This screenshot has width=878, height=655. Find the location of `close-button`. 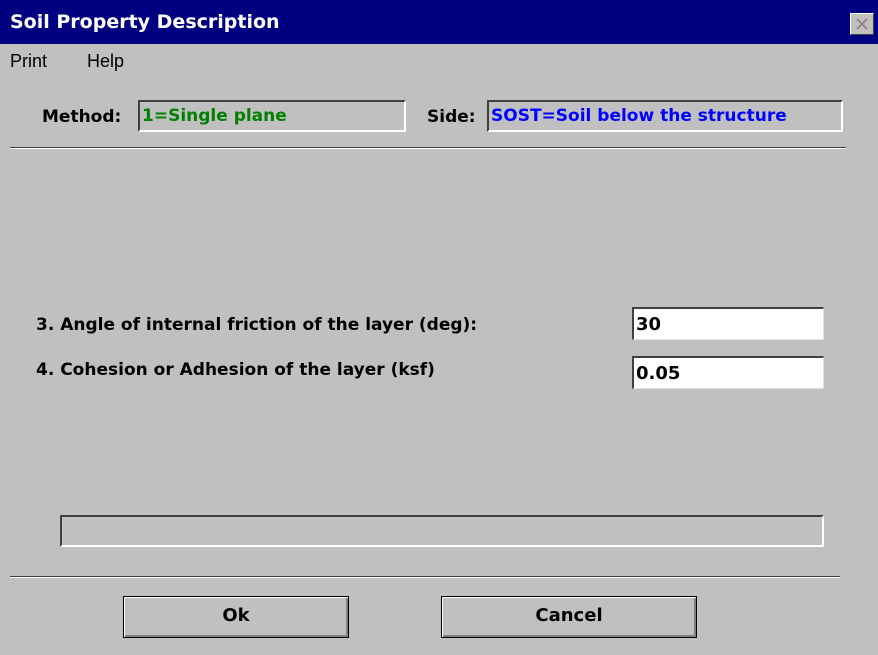

close-button is located at coordinates (862, 24).